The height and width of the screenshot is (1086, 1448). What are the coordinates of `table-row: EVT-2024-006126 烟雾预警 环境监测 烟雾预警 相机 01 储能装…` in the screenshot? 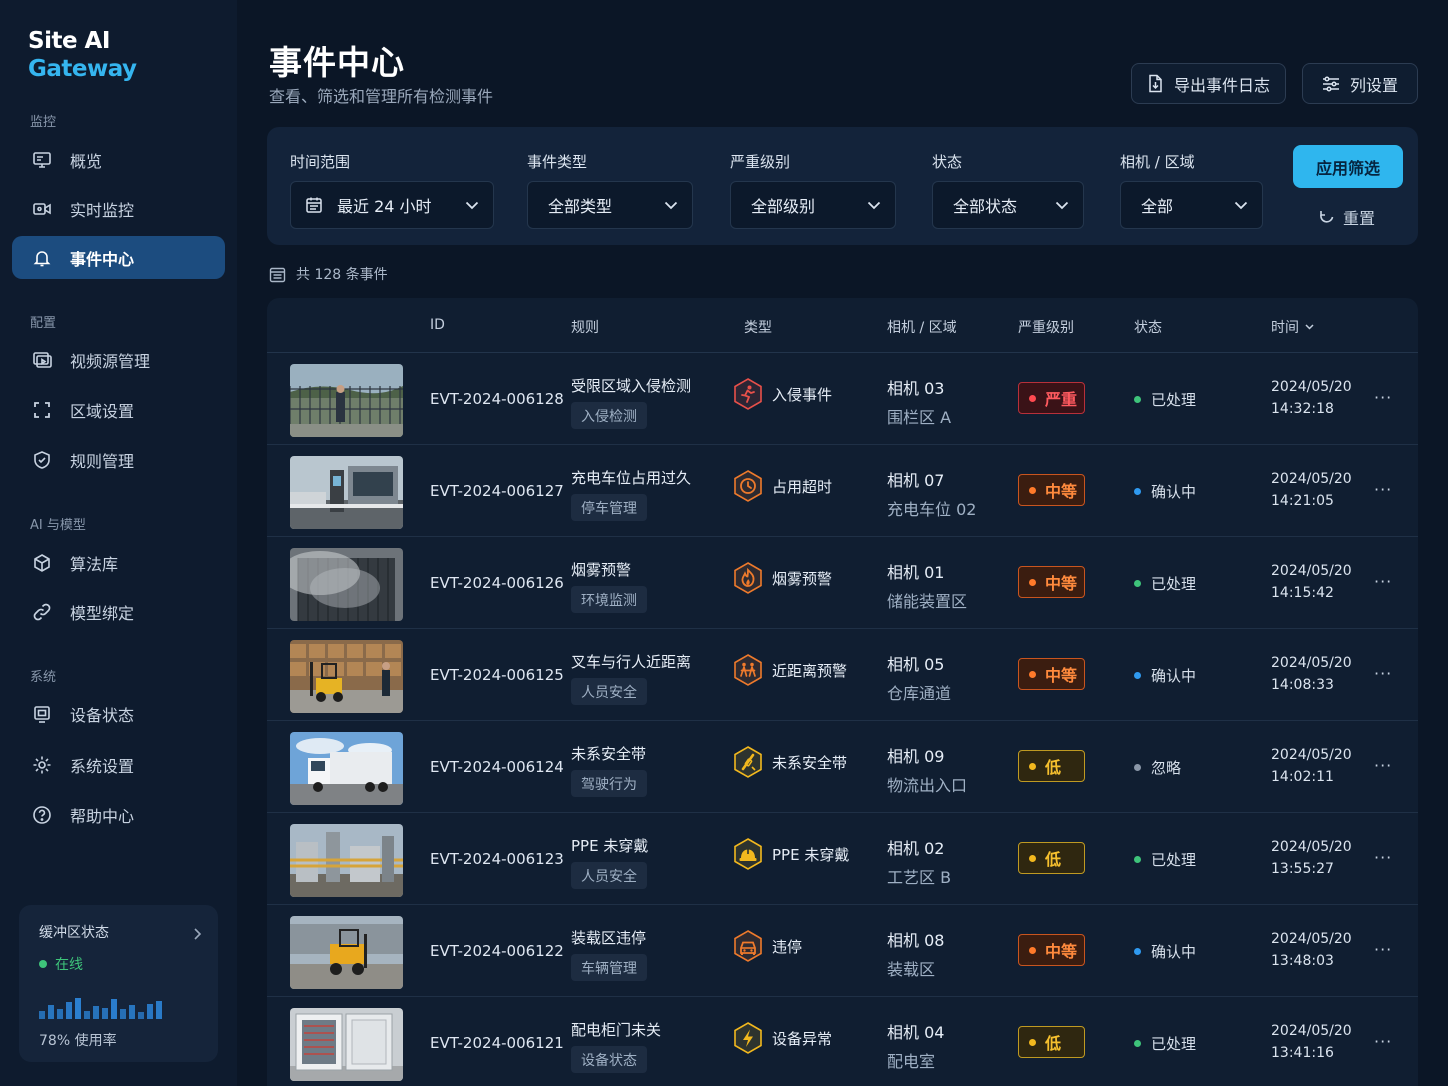 It's located at (842, 583).